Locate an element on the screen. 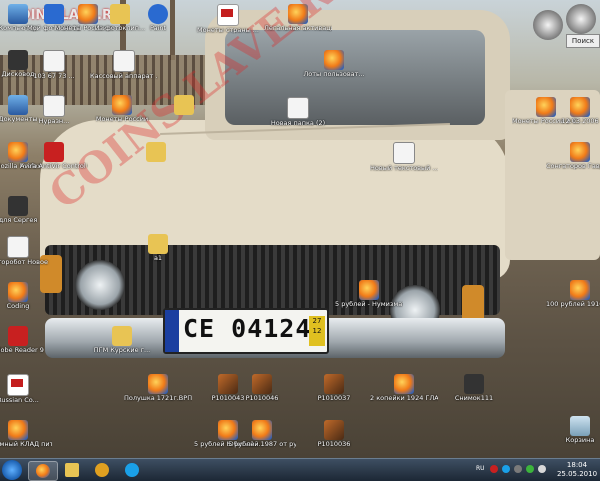  speedometer-gadget is located at coordinates (548, 25).